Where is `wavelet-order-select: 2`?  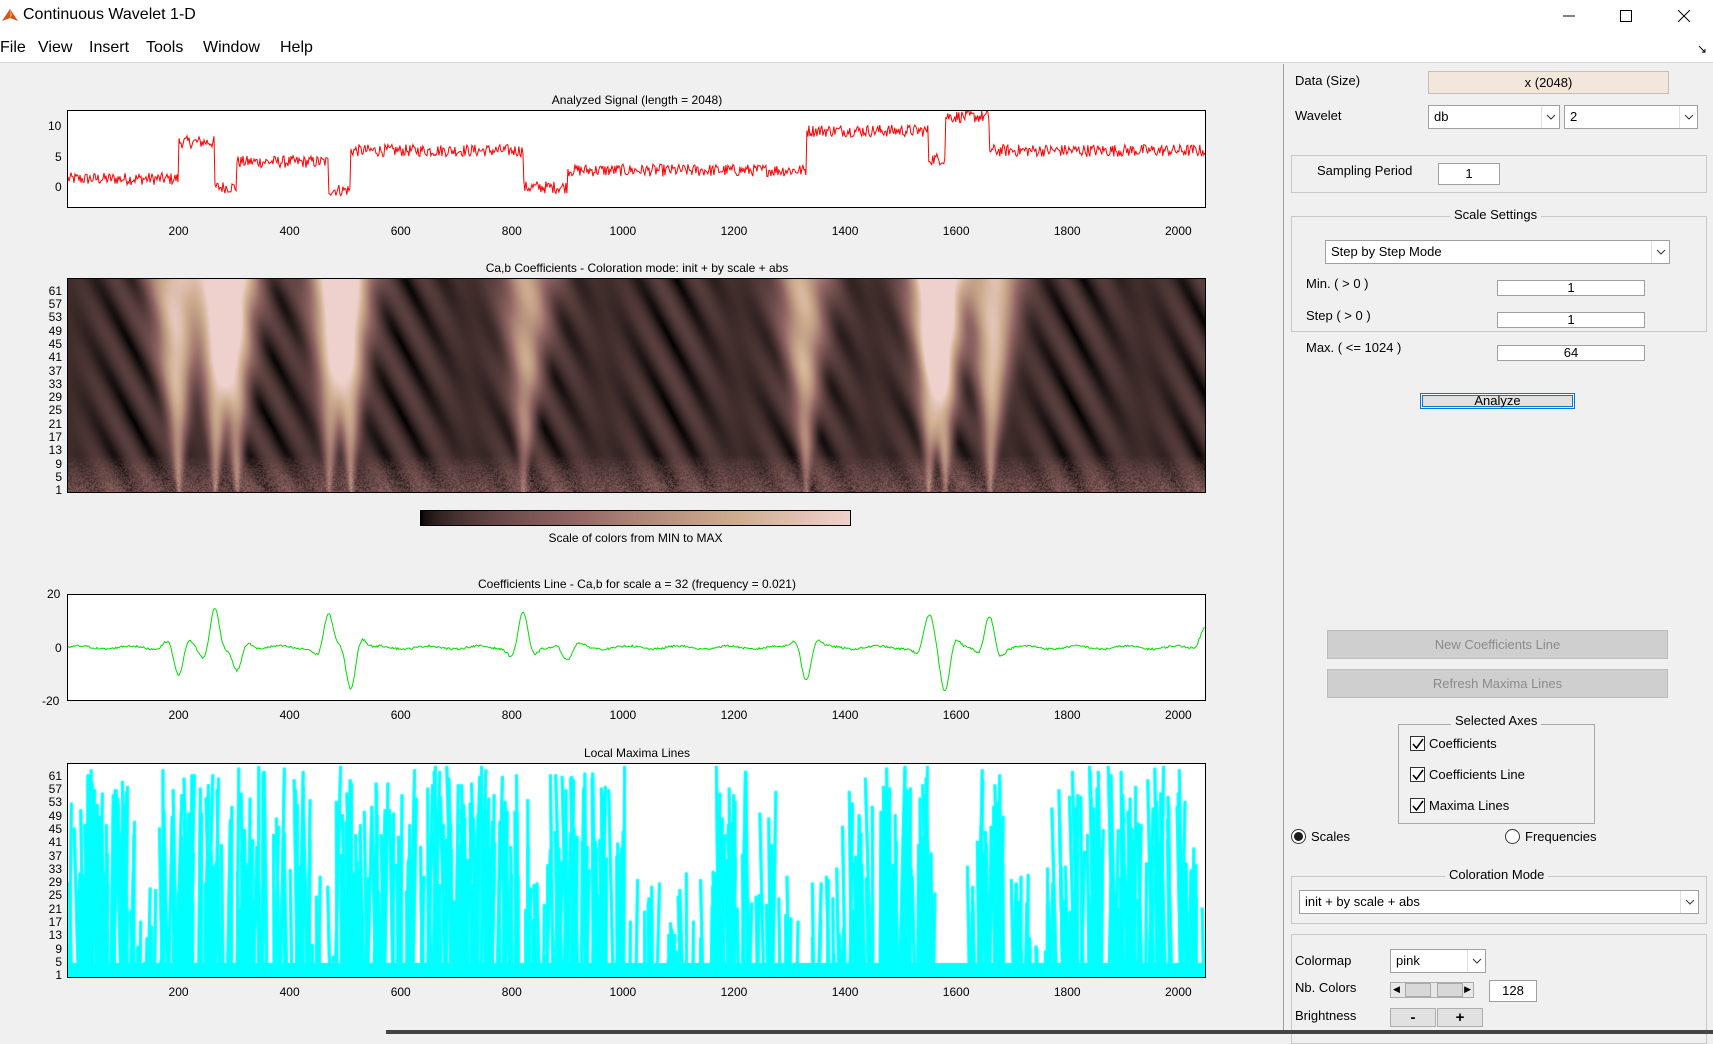 wavelet-order-select: 2 is located at coordinates (1631, 117).